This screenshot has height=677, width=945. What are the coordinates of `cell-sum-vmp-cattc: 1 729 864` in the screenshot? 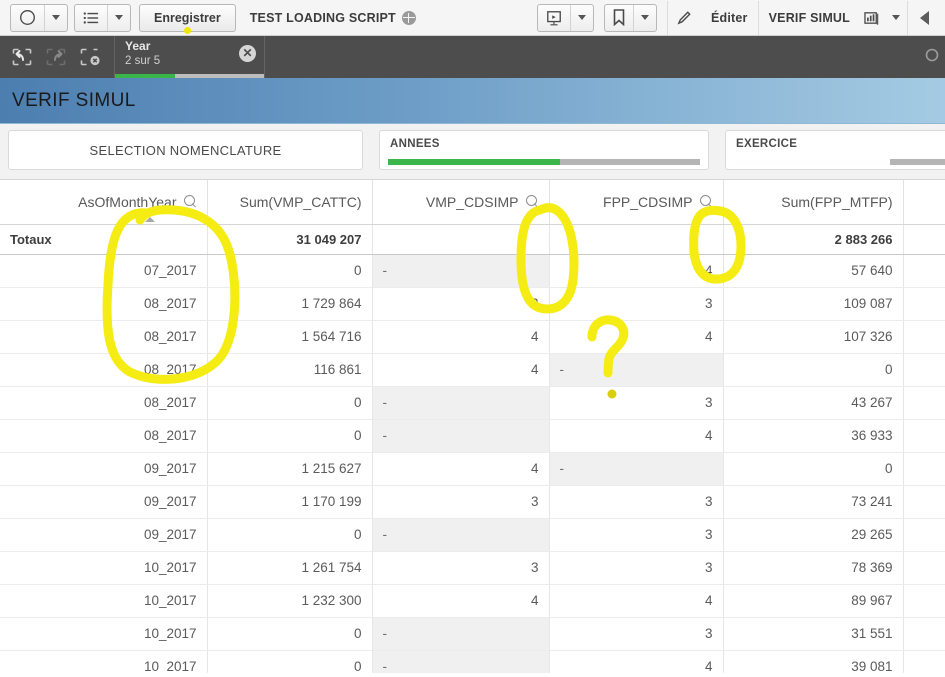 It's located at (290, 304).